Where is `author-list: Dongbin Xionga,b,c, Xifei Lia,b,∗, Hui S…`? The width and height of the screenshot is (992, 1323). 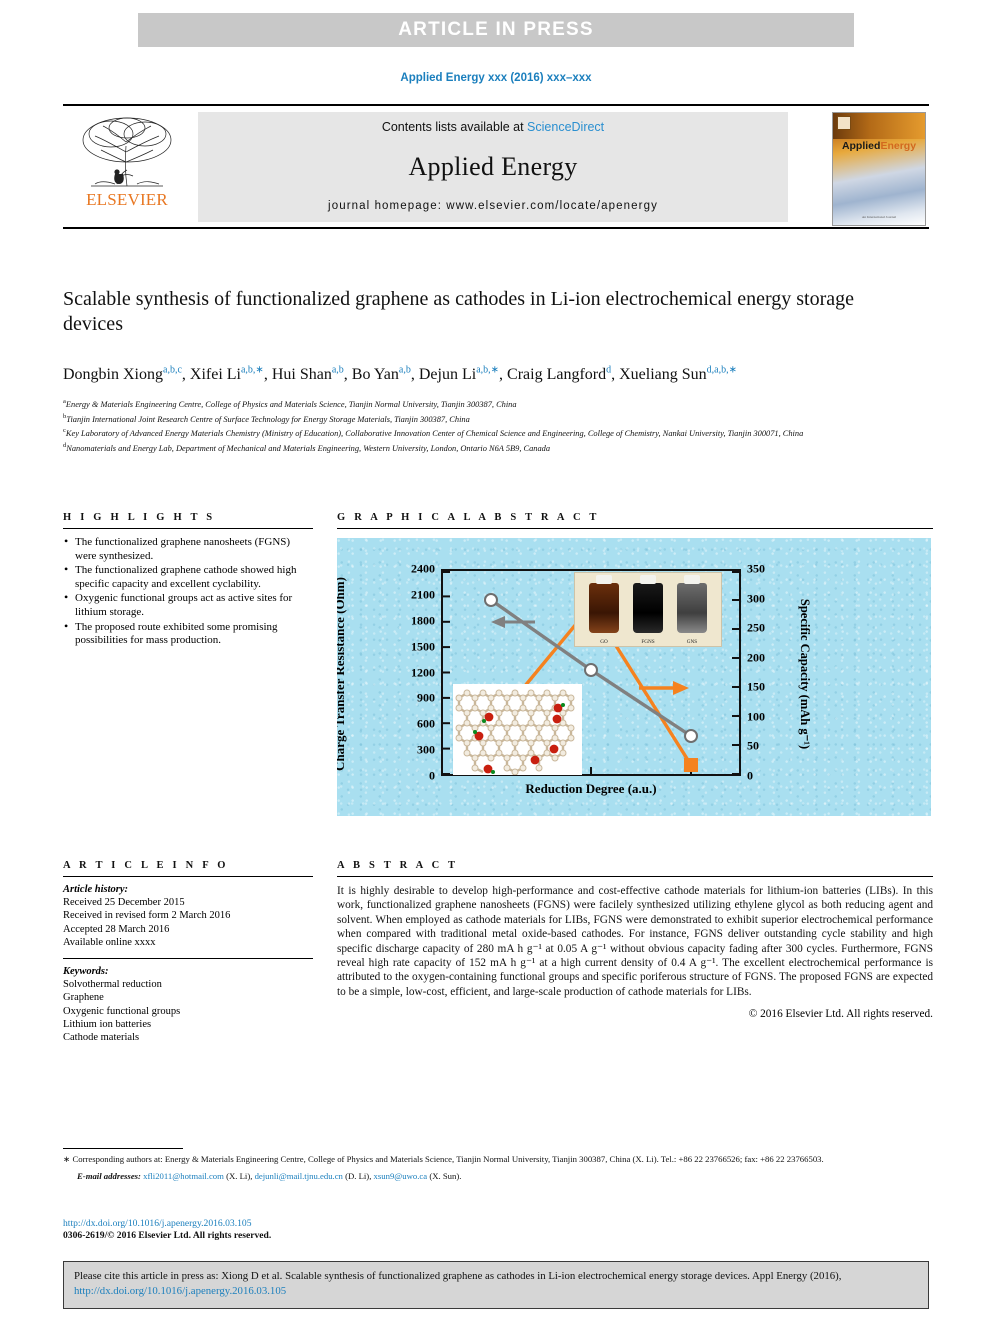 author-list: Dongbin Xionga,b,c, Xifei Lia,b,∗, Hui S… is located at coordinates (498, 373).